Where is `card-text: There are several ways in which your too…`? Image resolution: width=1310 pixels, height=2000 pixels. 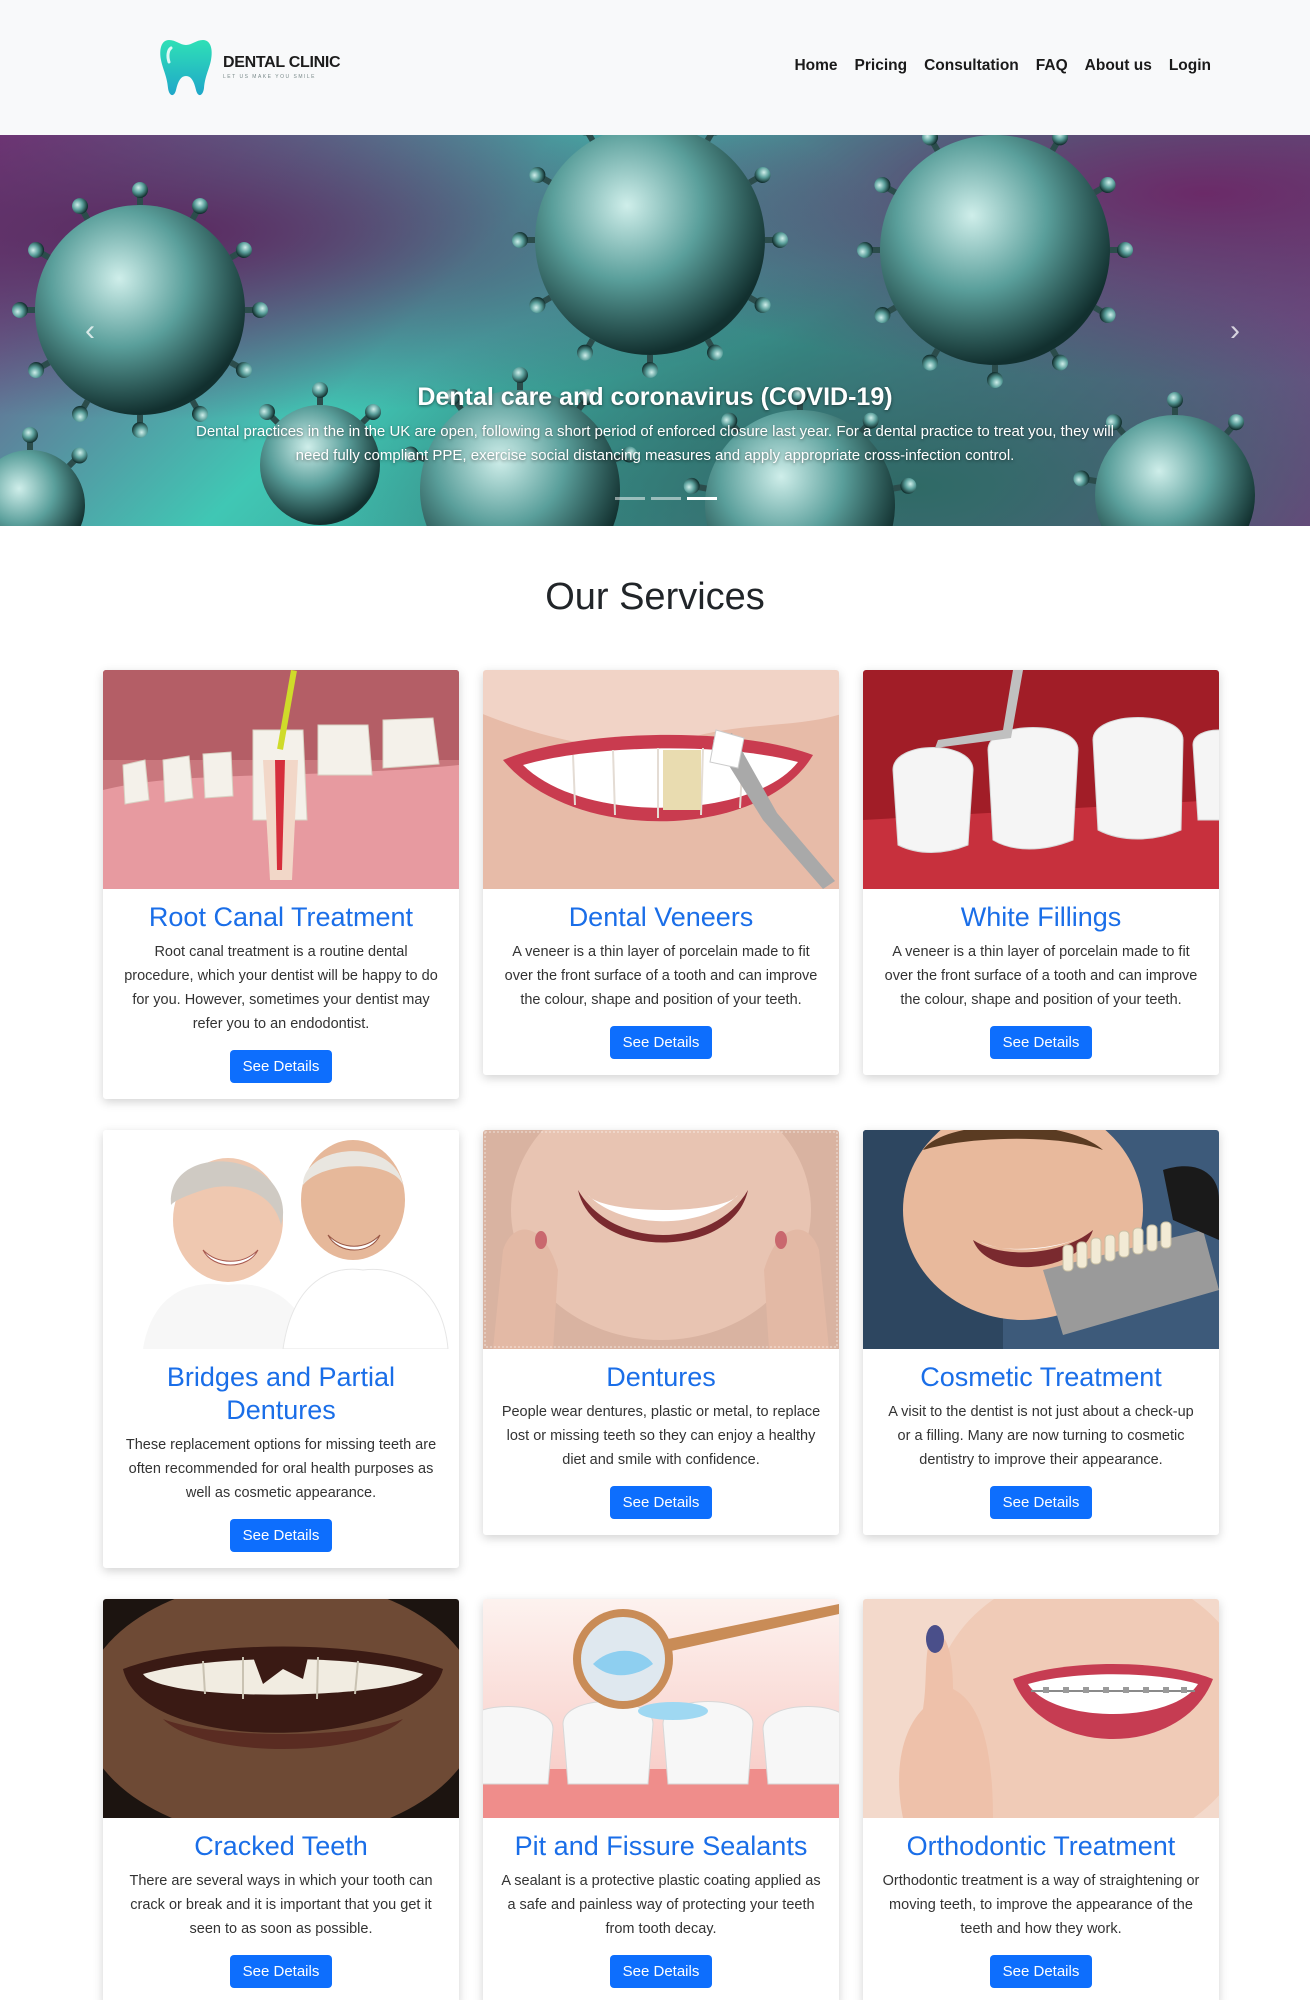
card-text: There are several ways in which your too… is located at coordinates (281, 1905).